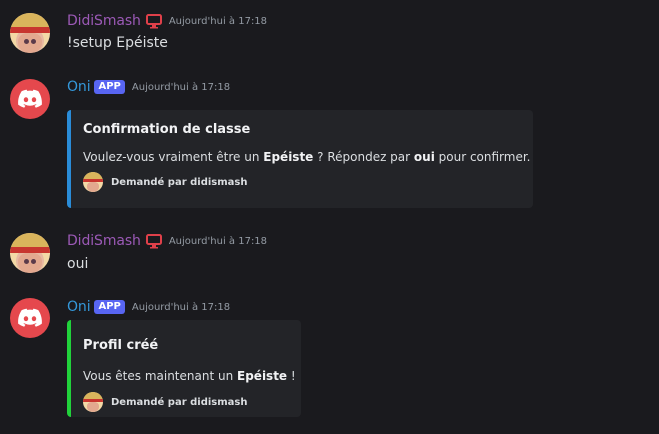 Image resolution: width=659 pixels, height=434 pixels. Describe the element at coordinates (78, 264) in the screenshot. I see `message-content: oui` at that location.